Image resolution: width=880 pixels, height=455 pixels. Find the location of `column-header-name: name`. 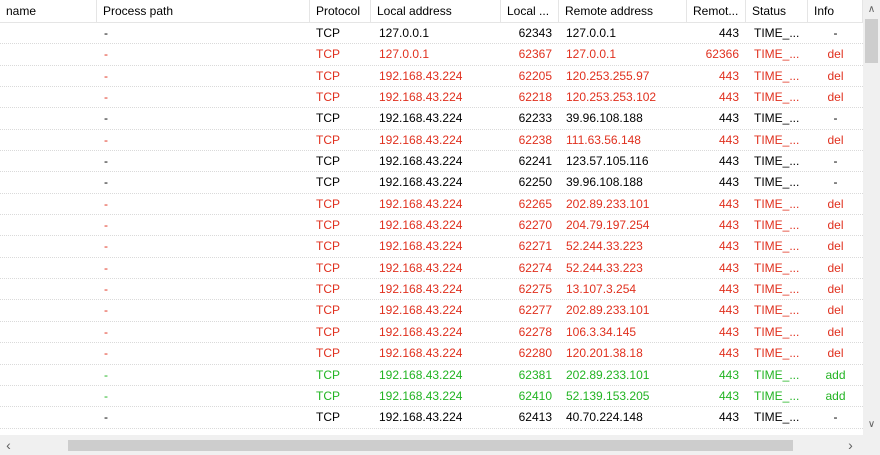

column-header-name: name is located at coordinates (48, 11).